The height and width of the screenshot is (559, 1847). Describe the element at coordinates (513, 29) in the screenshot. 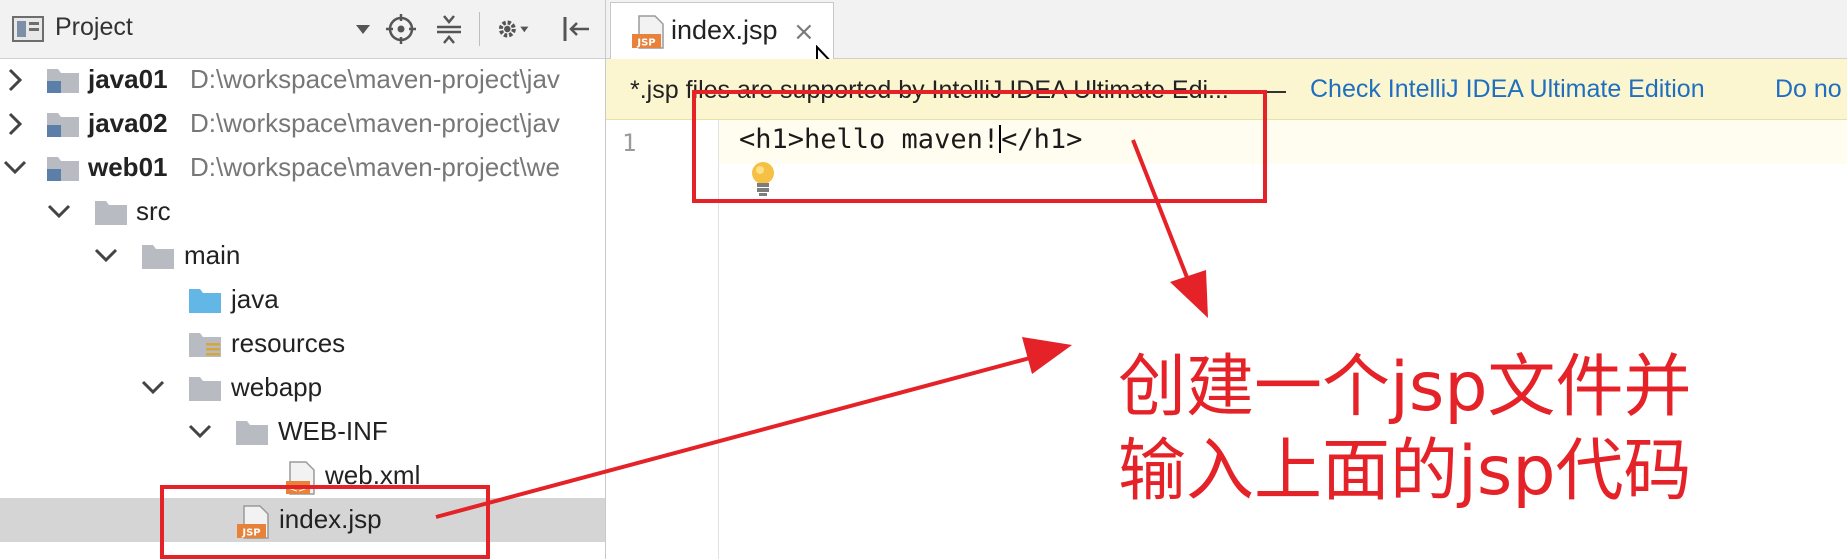

I see `settings-gear-icon` at that location.